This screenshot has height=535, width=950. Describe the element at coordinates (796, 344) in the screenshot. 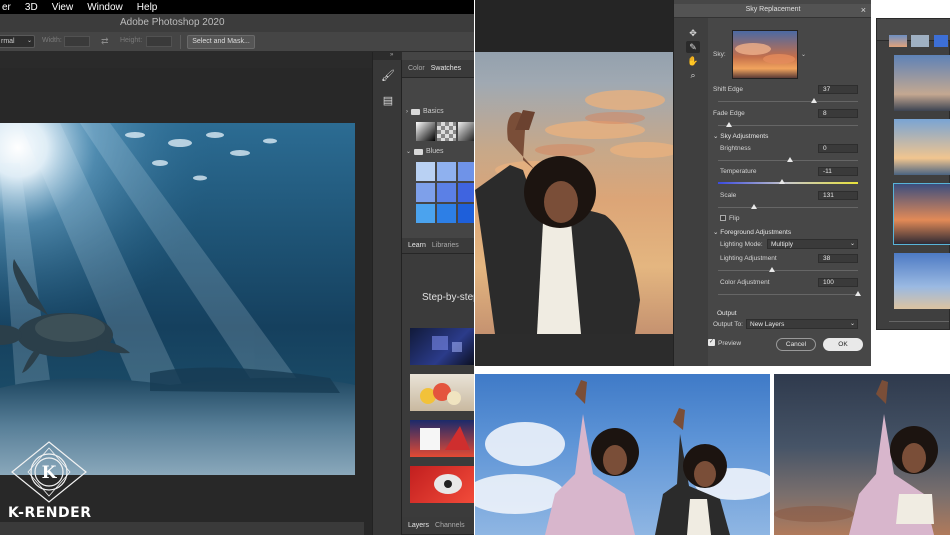

I see `cancel-button: Cancel` at that location.